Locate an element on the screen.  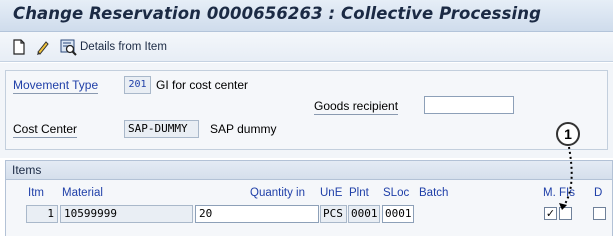
column-header-quantity: Quantity in is located at coordinates (277, 193).